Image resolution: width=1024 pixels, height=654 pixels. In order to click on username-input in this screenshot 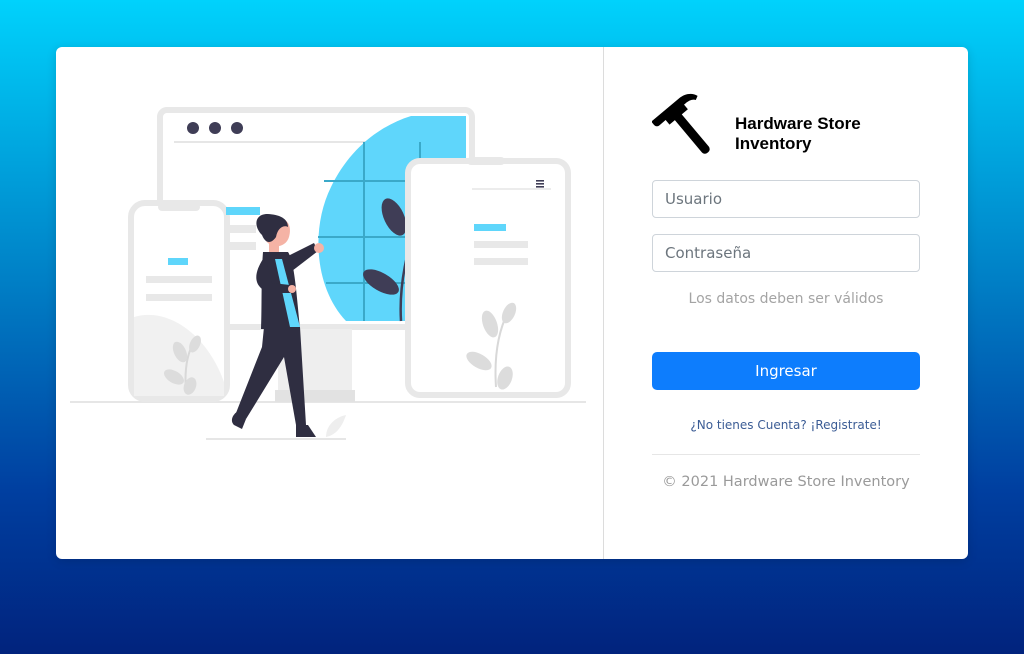, I will do `click(786, 199)`.